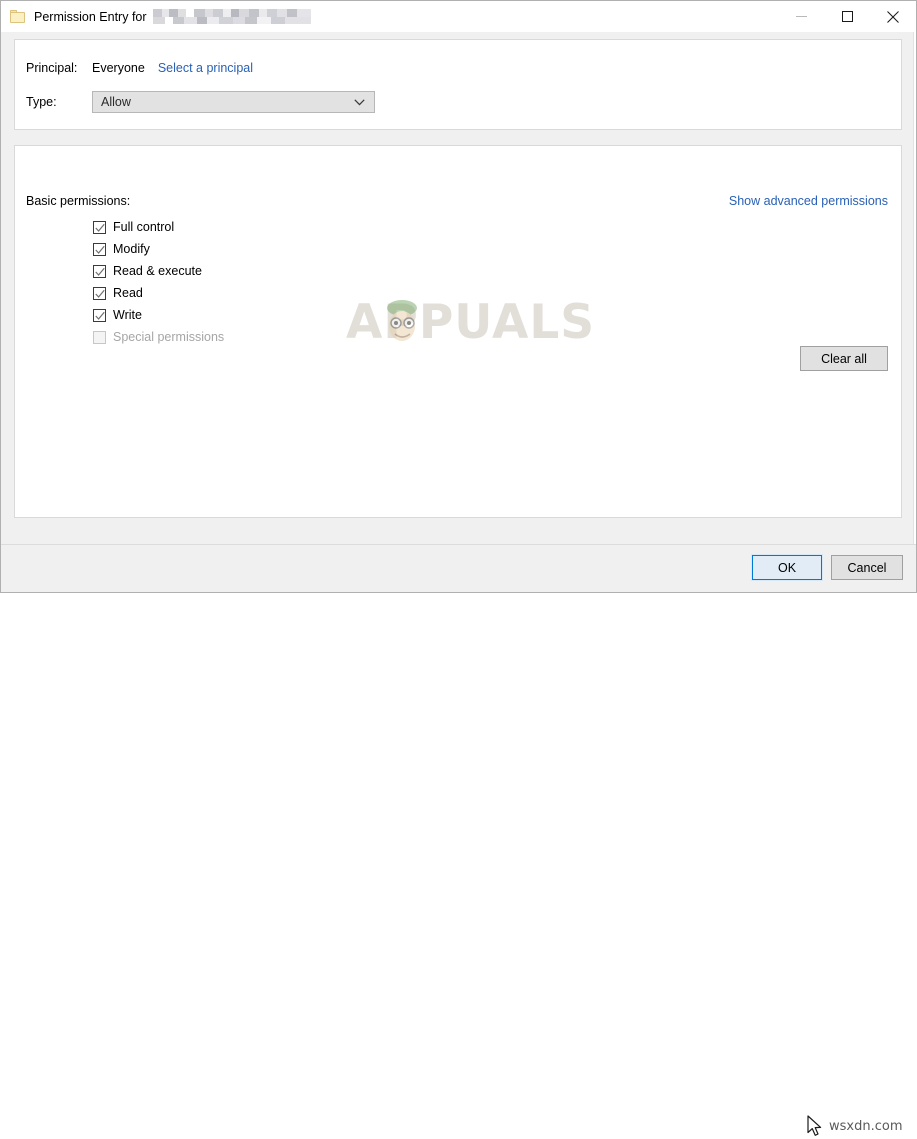 The image size is (917, 1139). What do you see at coordinates (827, 567) in the screenshot?
I see `footer-buttons: OK Cancel` at bounding box center [827, 567].